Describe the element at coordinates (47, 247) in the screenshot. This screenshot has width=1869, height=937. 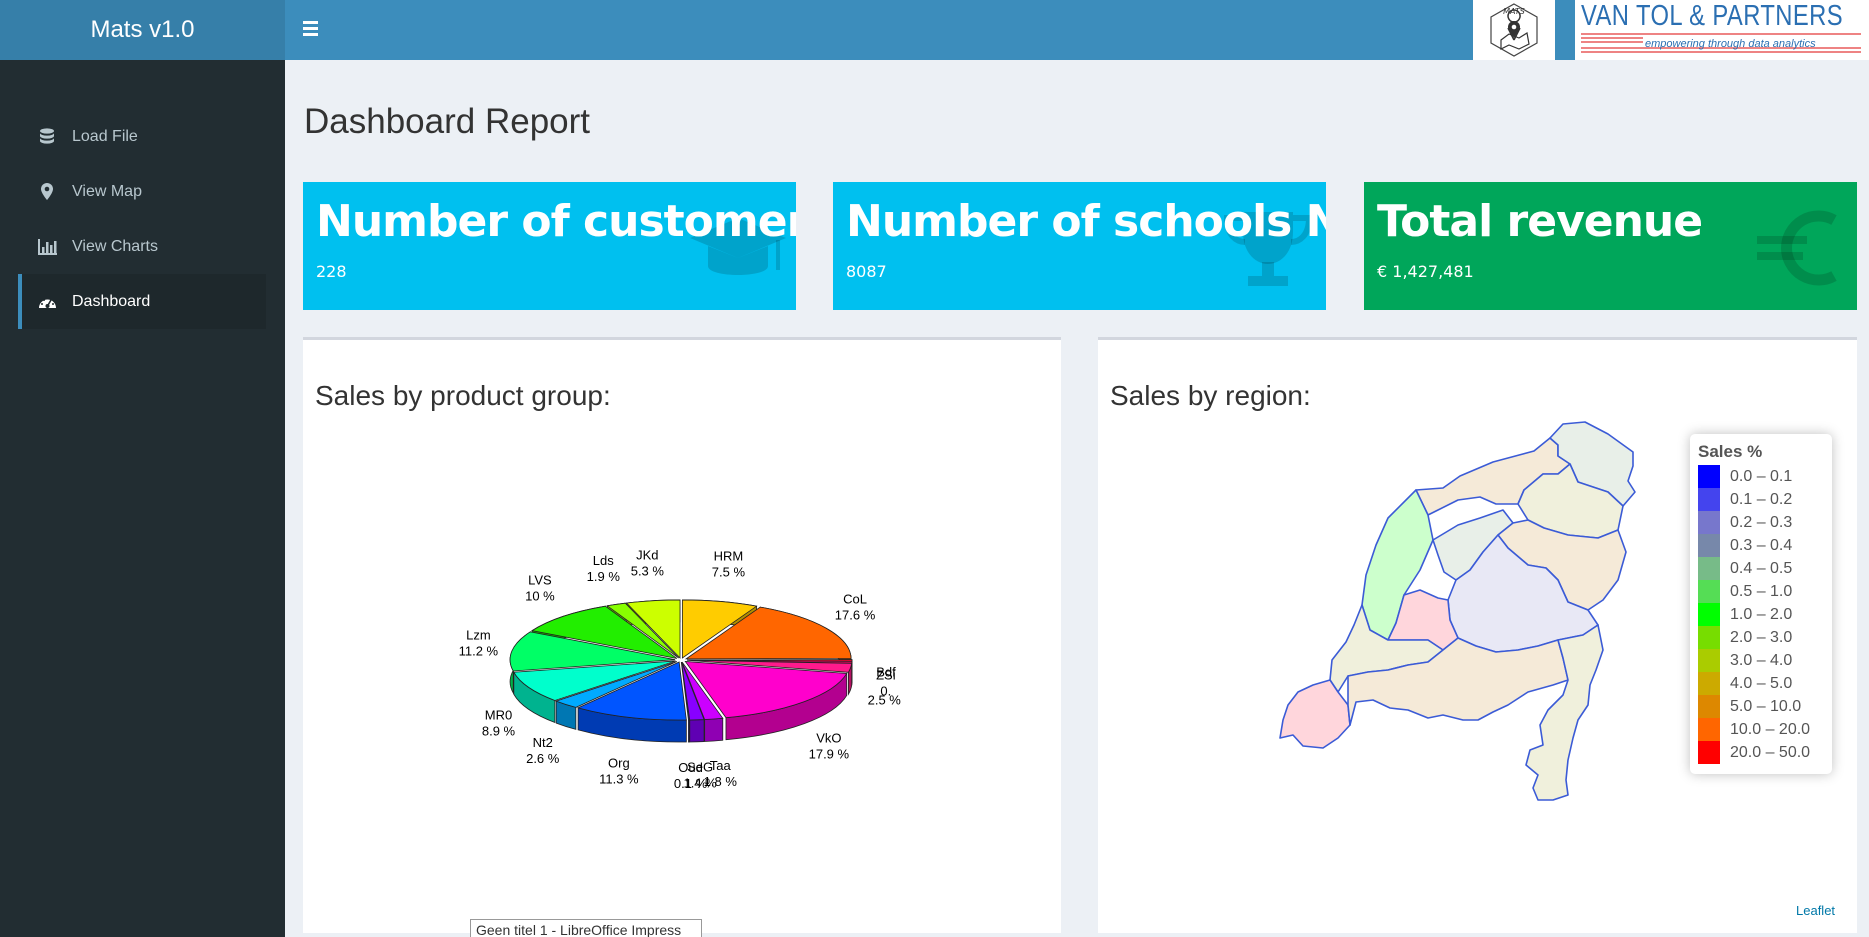
I see `bar-chart-icon` at that location.